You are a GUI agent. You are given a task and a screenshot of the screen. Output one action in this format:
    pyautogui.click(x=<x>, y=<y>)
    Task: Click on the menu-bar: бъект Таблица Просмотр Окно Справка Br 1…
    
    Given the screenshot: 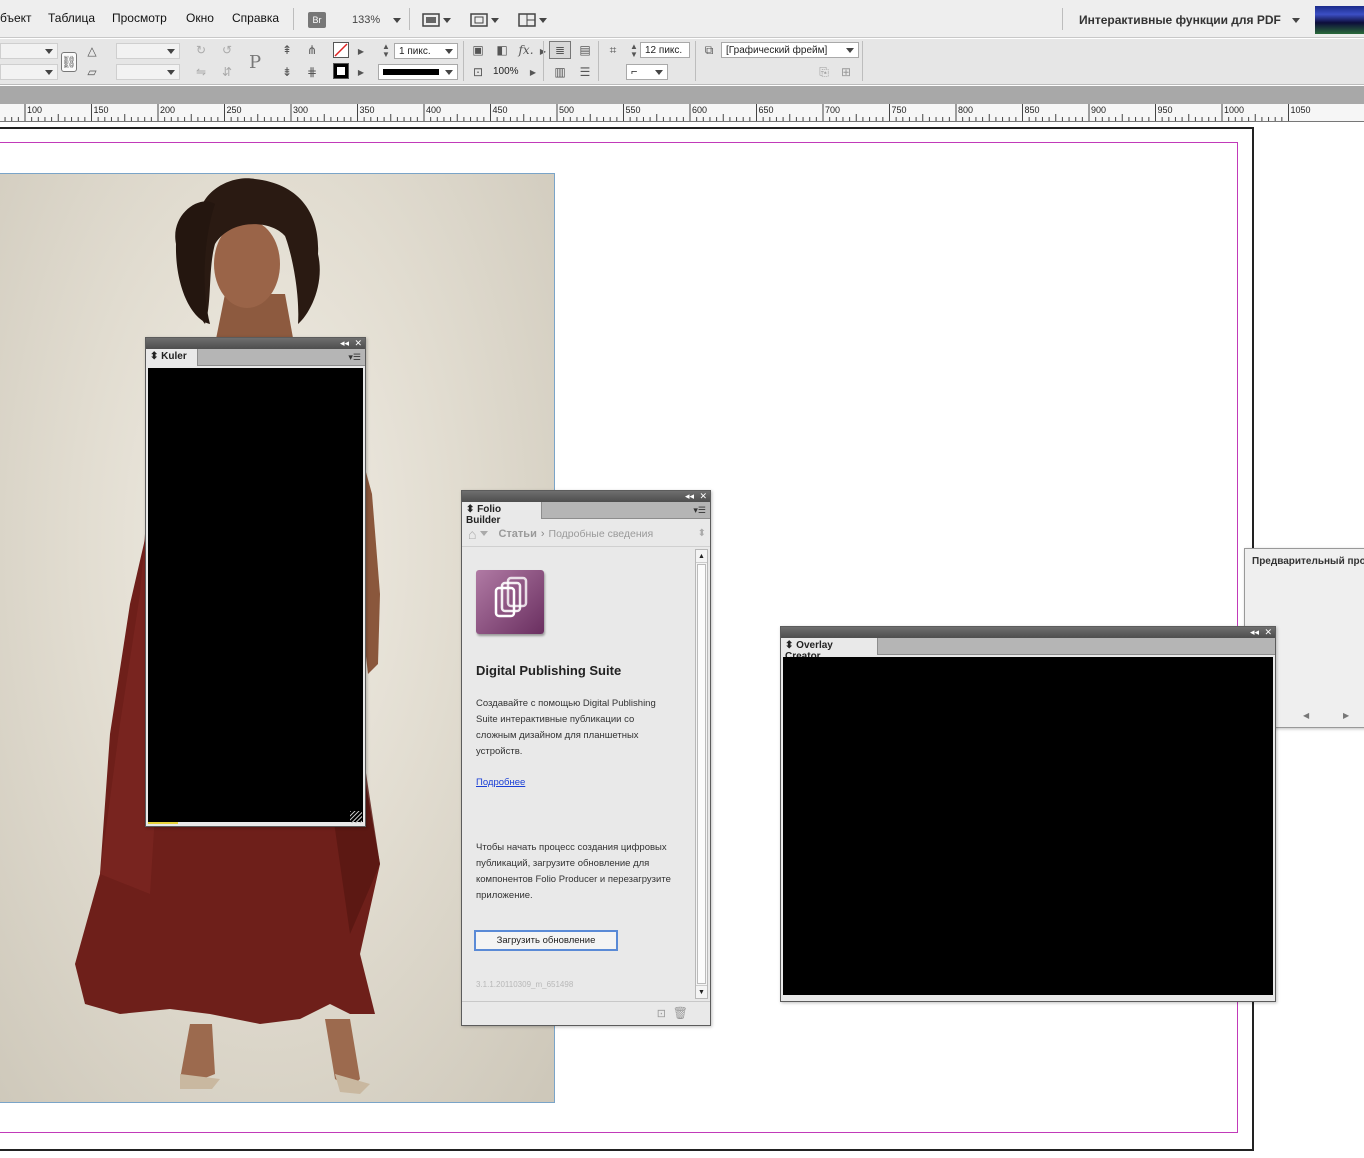 What is the action you would take?
    pyautogui.click(x=682, y=19)
    